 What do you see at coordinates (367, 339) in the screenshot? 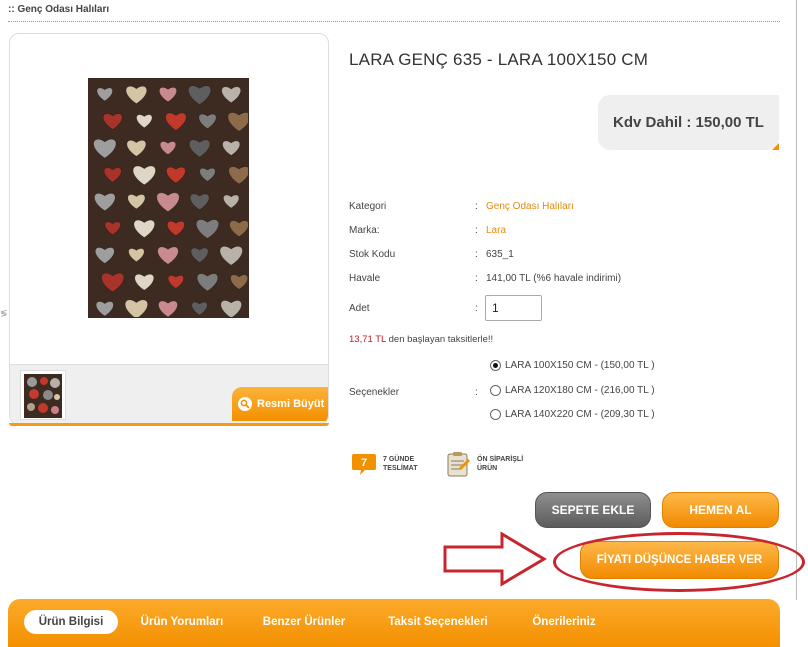
I see `installment-amount: 13,71 TL` at bounding box center [367, 339].